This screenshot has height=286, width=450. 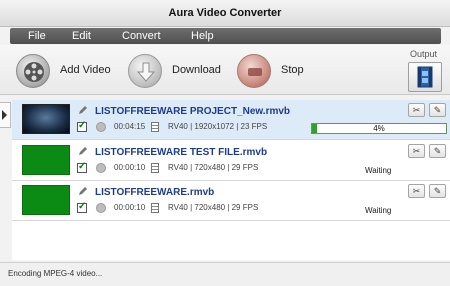 I want to click on progress-text: 4%, so click(x=379, y=128).